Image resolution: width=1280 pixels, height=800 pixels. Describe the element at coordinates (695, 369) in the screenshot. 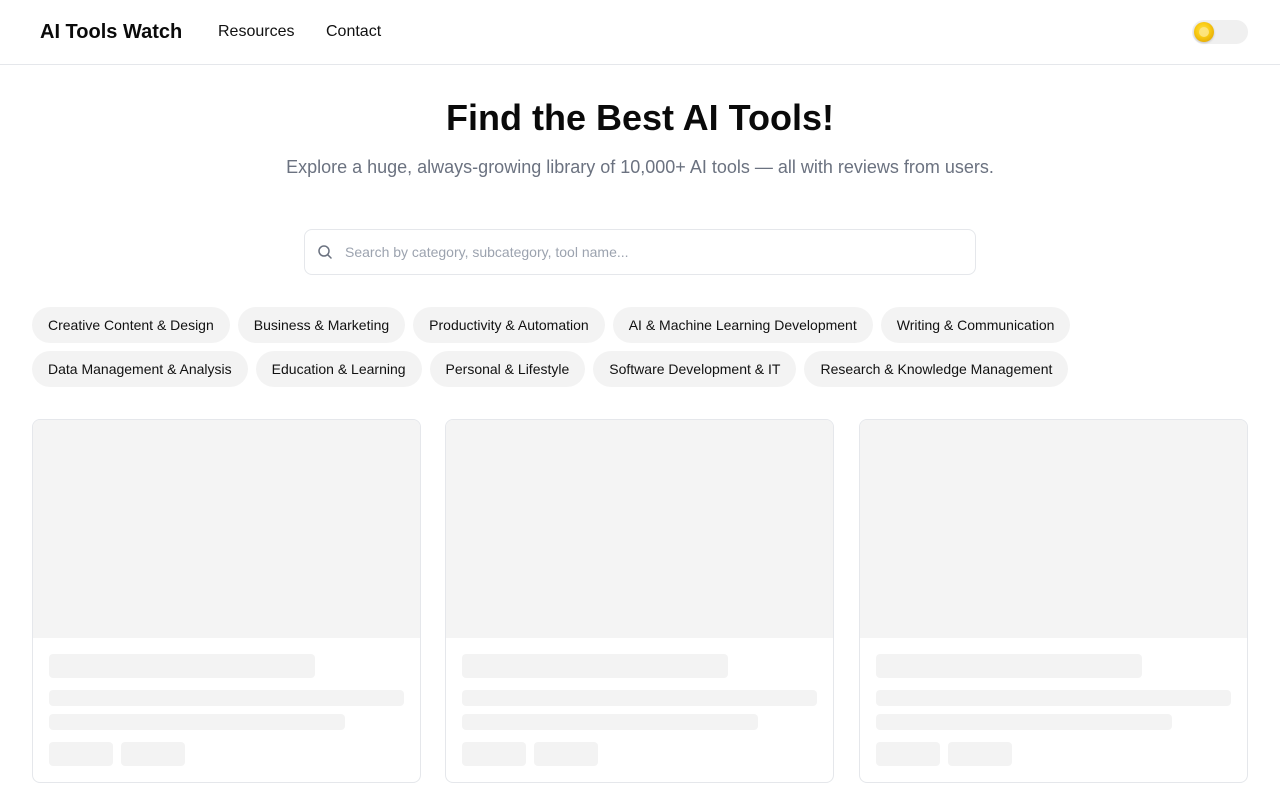

I see `category-chip-software-development-it: Software Development & IT` at that location.